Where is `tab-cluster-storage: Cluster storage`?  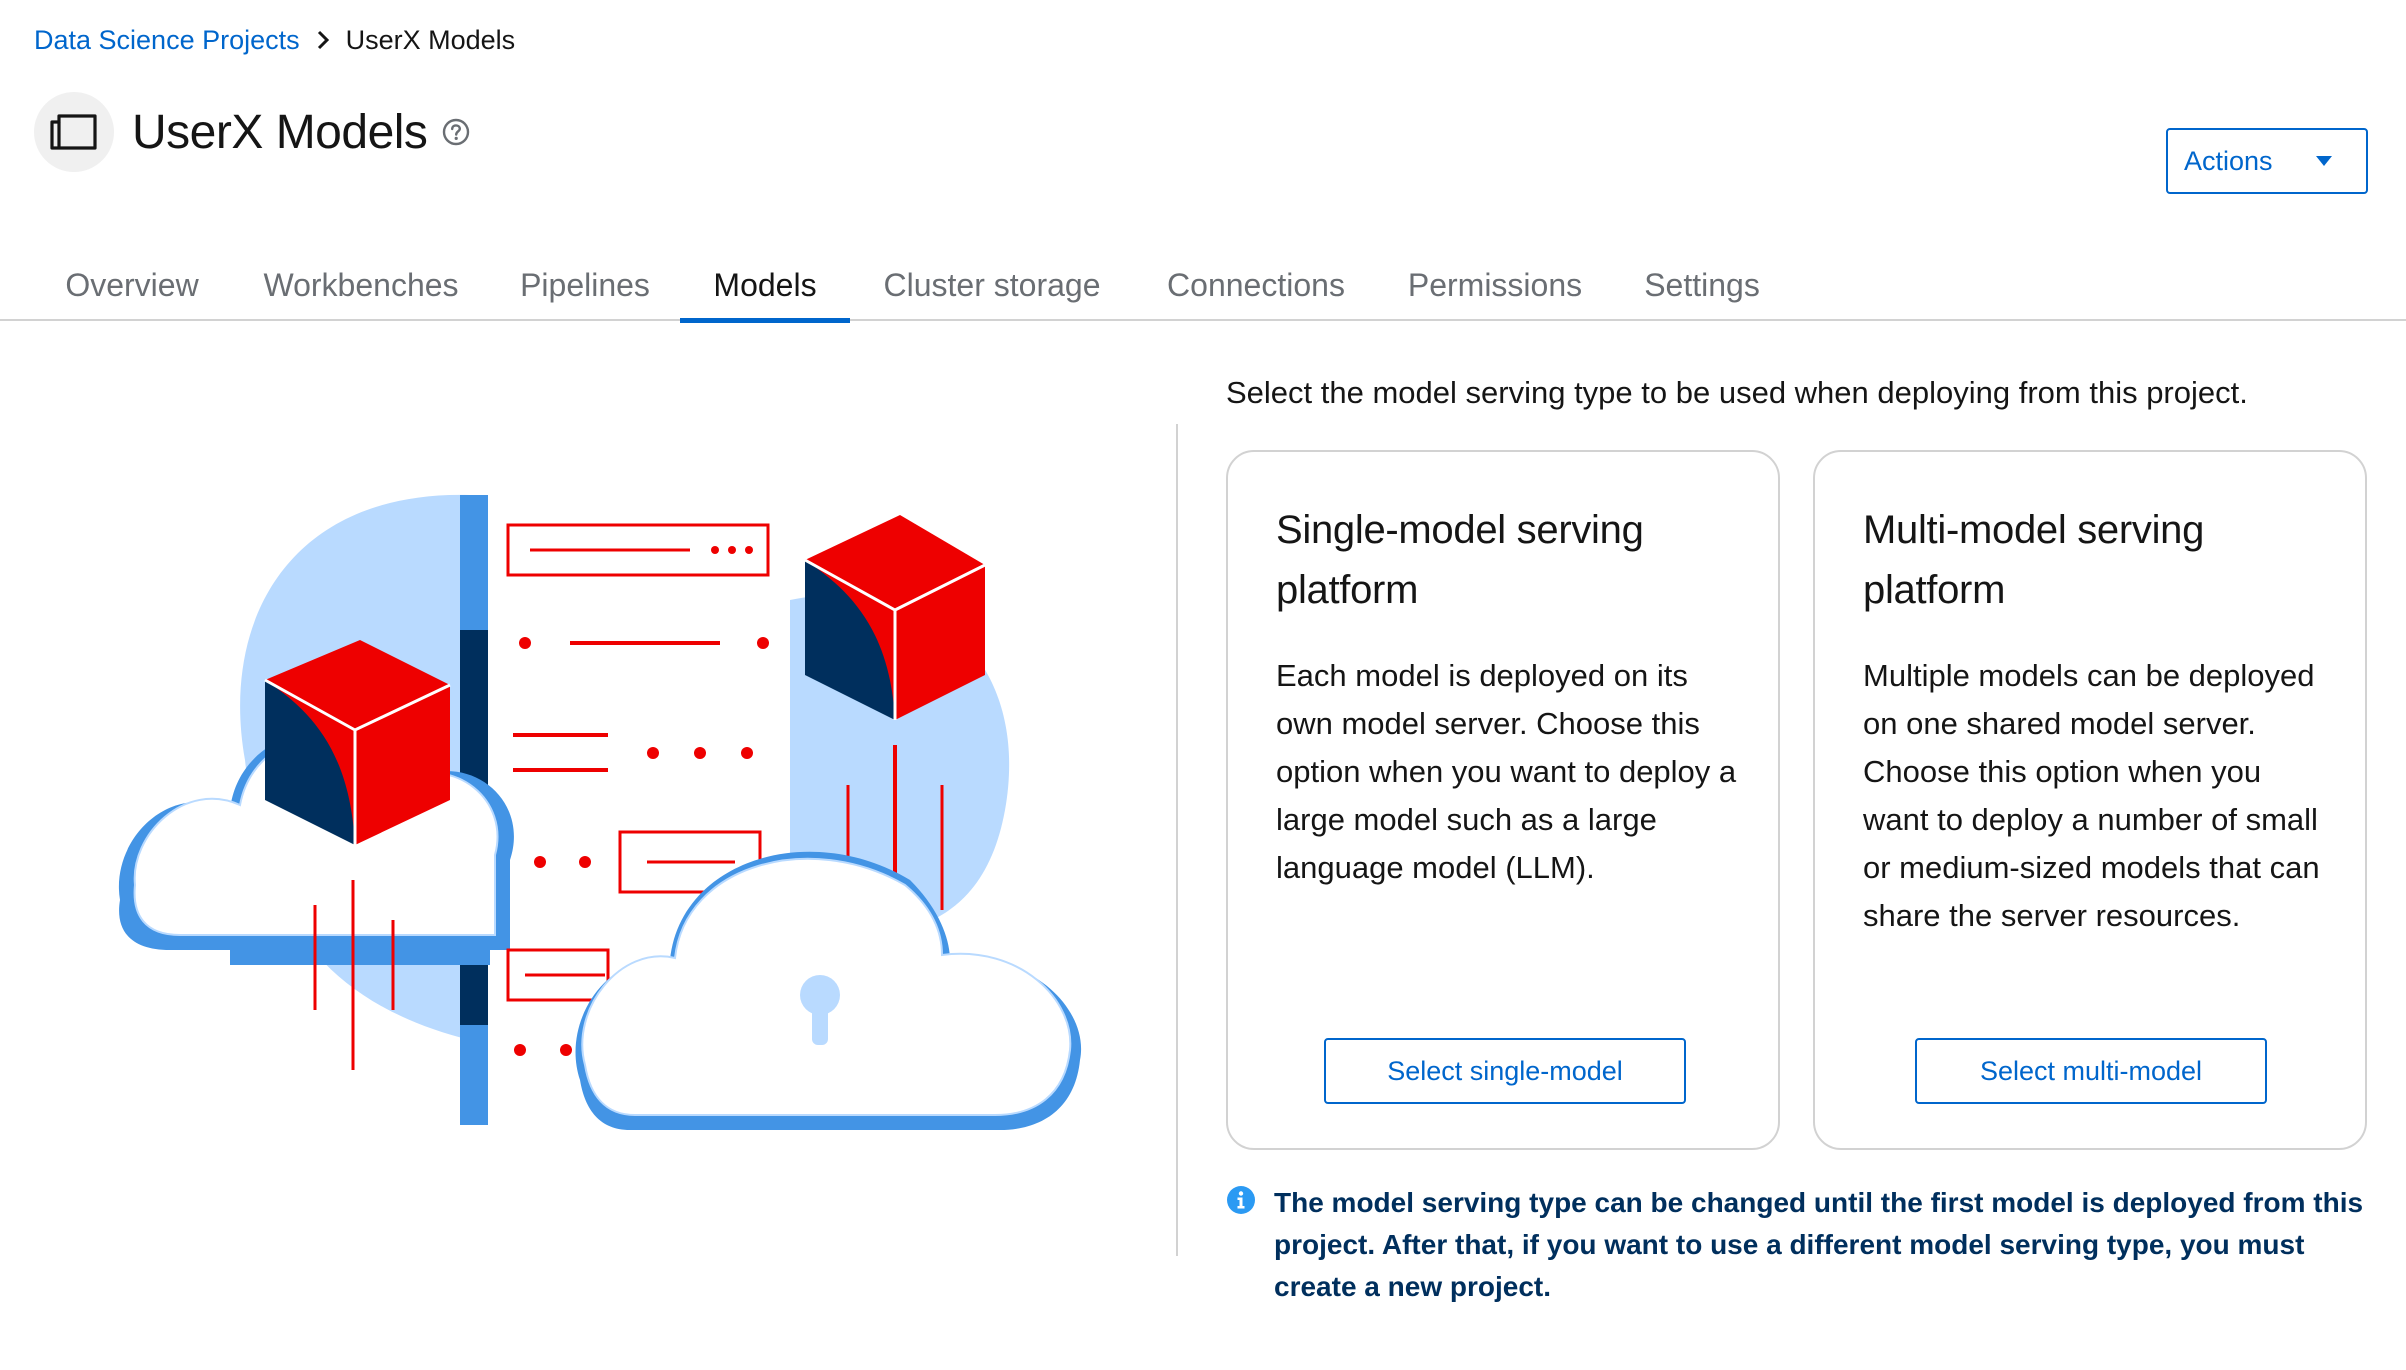
tab-cluster-storage: Cluster storage is located at coordinates (992, 285).